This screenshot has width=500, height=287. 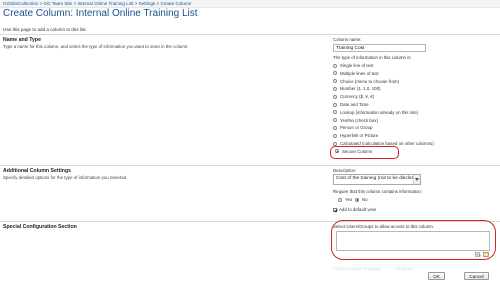 What do you see at coordinates (476, 276) in the screenshot?
I see `cancel-button: Cancel` at bounding box center [476, 276].